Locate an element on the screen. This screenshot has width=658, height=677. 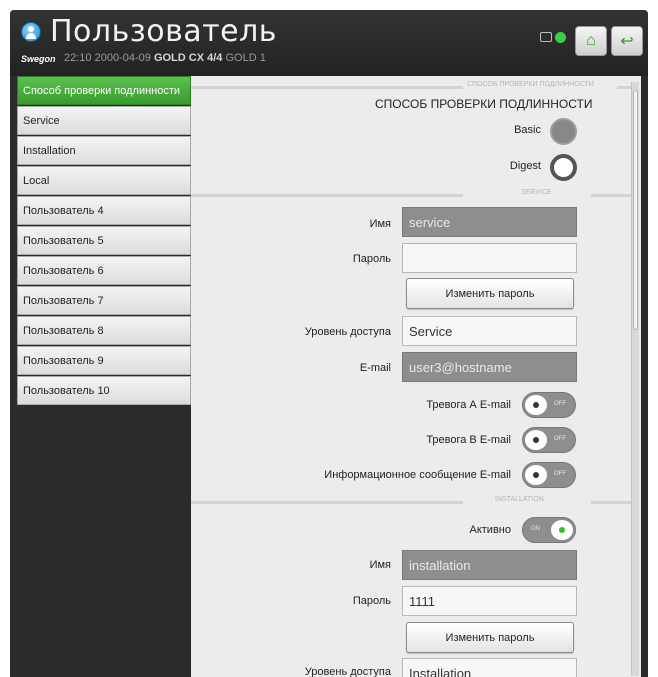
section-divider-auth: СПОСОБ ПРОВЕРКИ ПОДЛИННОСТИ is located at coordinates (411, 87).